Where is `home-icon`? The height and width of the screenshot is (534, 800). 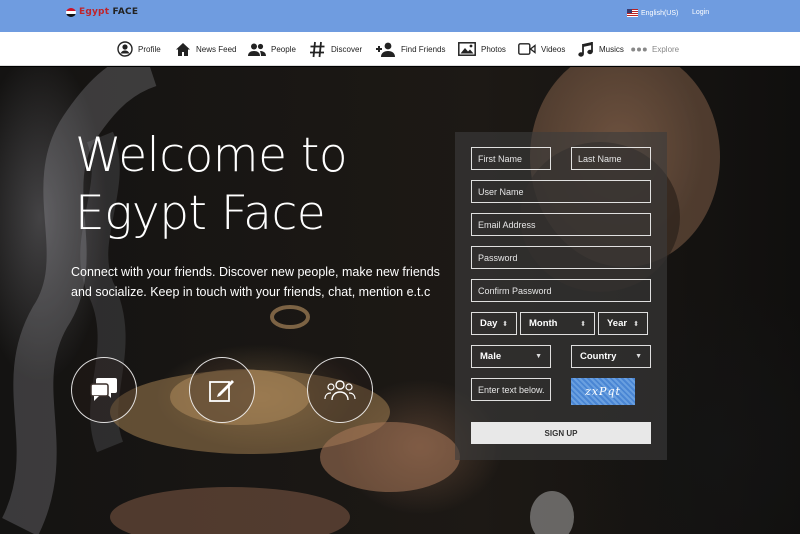
home-icon is located at coordinates (183, 49).